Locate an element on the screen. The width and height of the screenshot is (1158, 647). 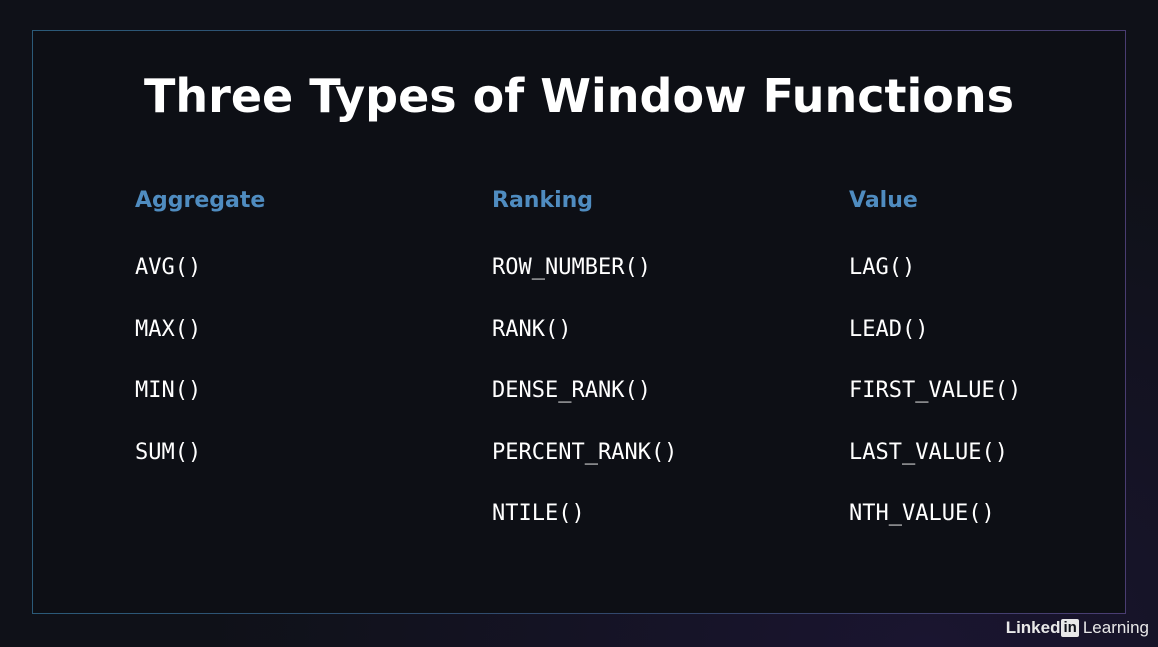
function-list-aggregate: AVG() MAX() MIN() SUM() is located at coordinates (200, 360).